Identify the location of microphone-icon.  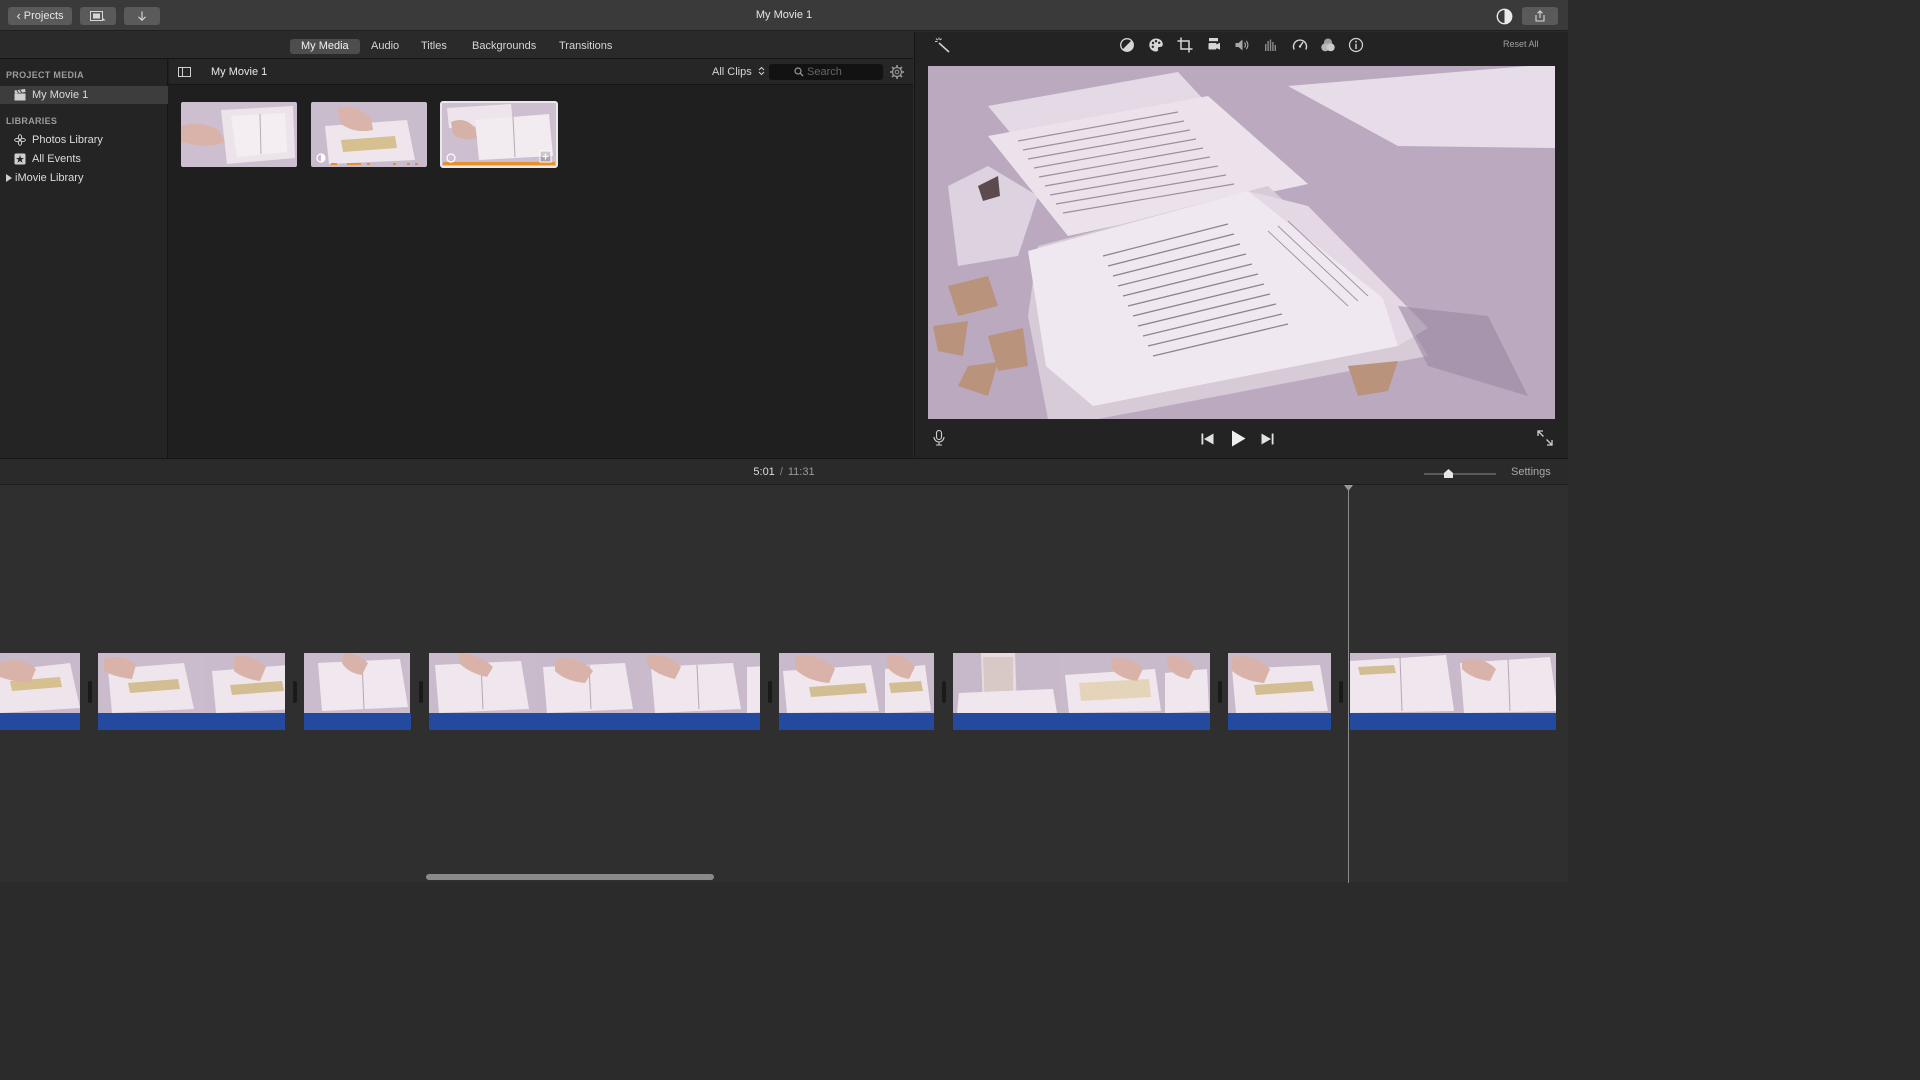
(939, 438).